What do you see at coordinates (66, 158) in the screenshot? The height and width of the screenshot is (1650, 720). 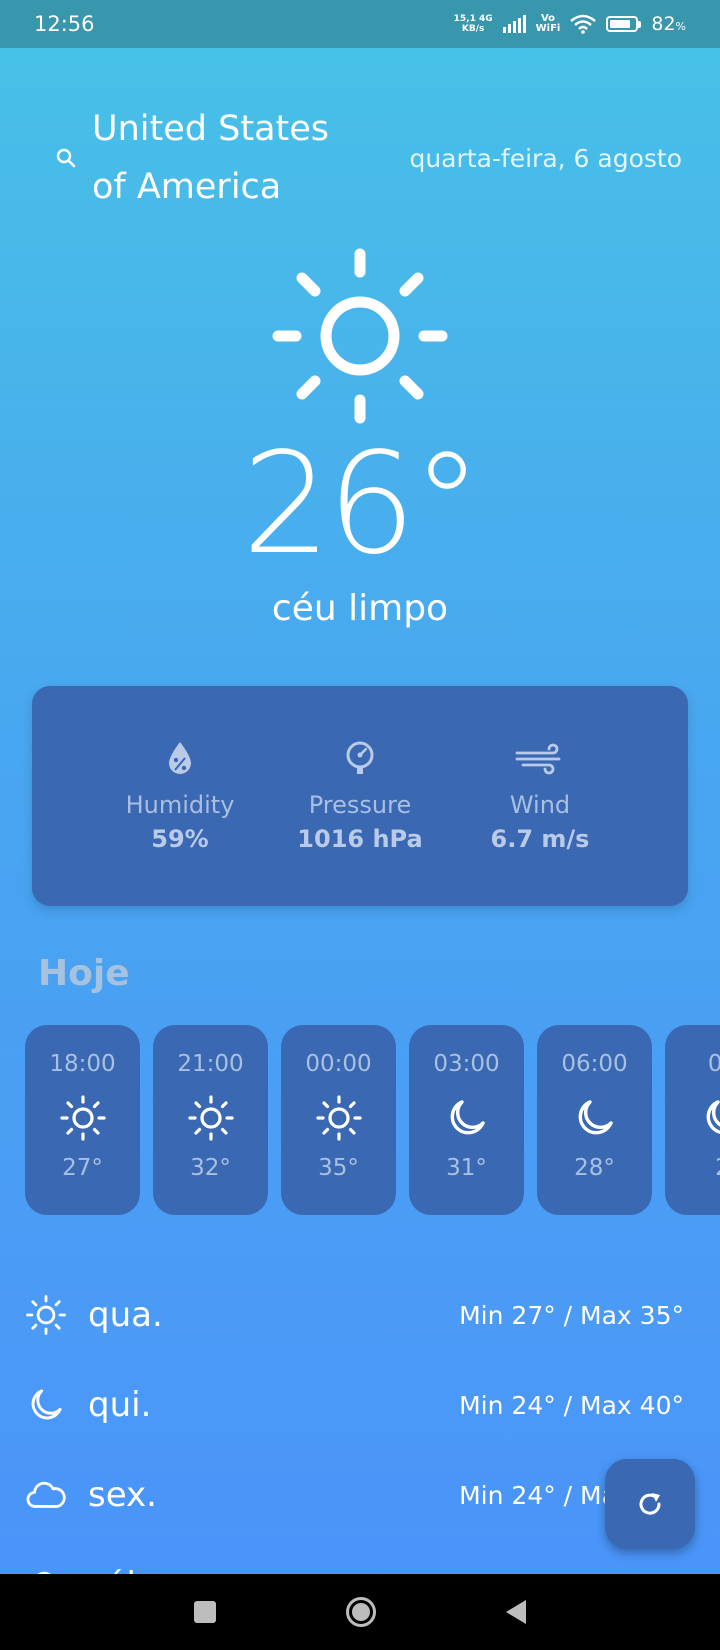 I see `search-icon` at bounding box center [66, 158].